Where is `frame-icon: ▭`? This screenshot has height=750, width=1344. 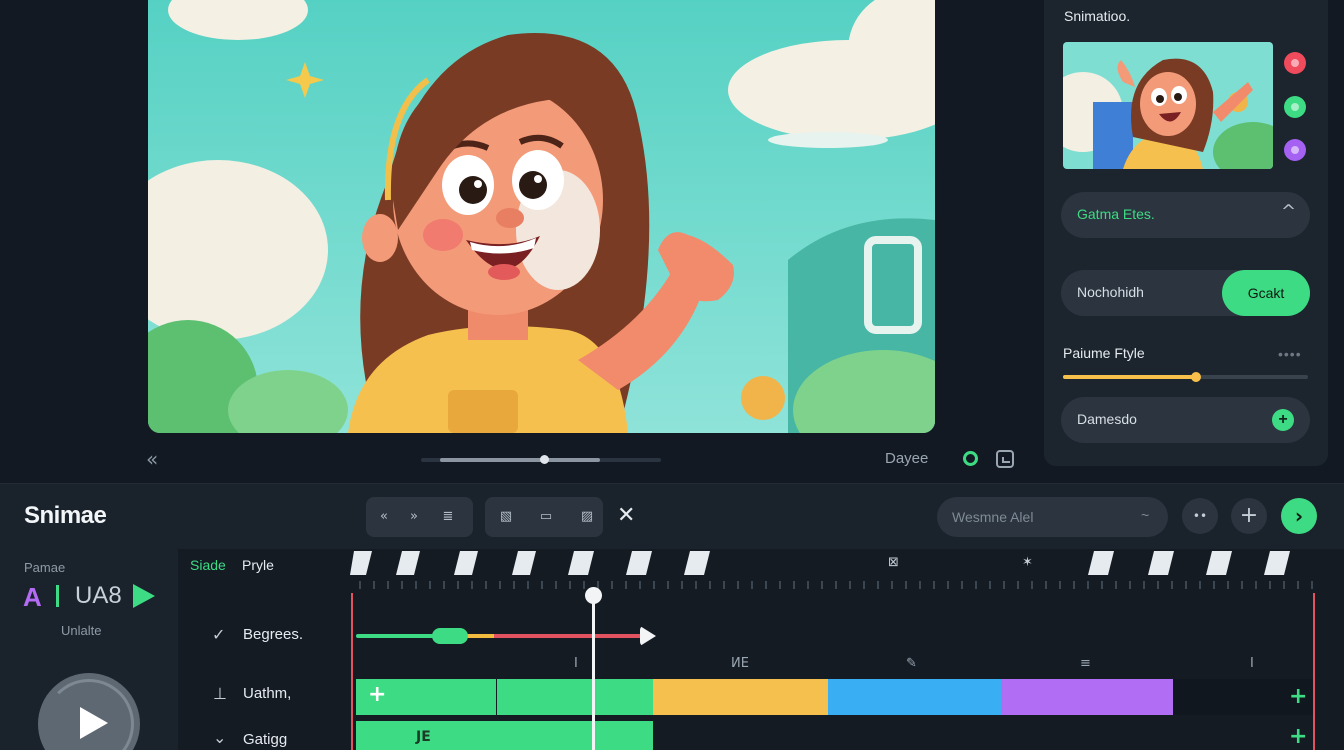
frame-icon: ▭ is located at coordinates (546, 517).